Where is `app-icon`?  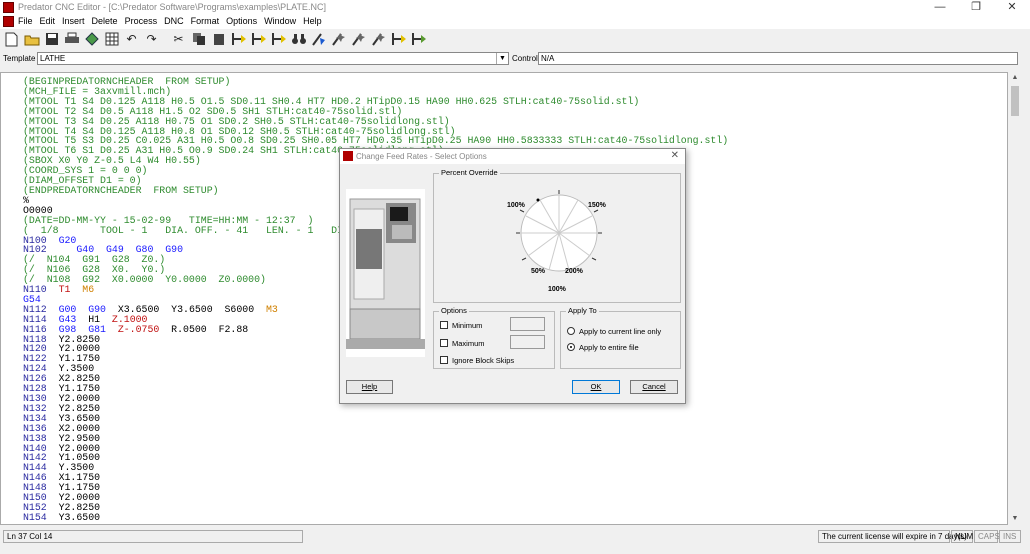 app-icon is located at coordinates (8, 7).